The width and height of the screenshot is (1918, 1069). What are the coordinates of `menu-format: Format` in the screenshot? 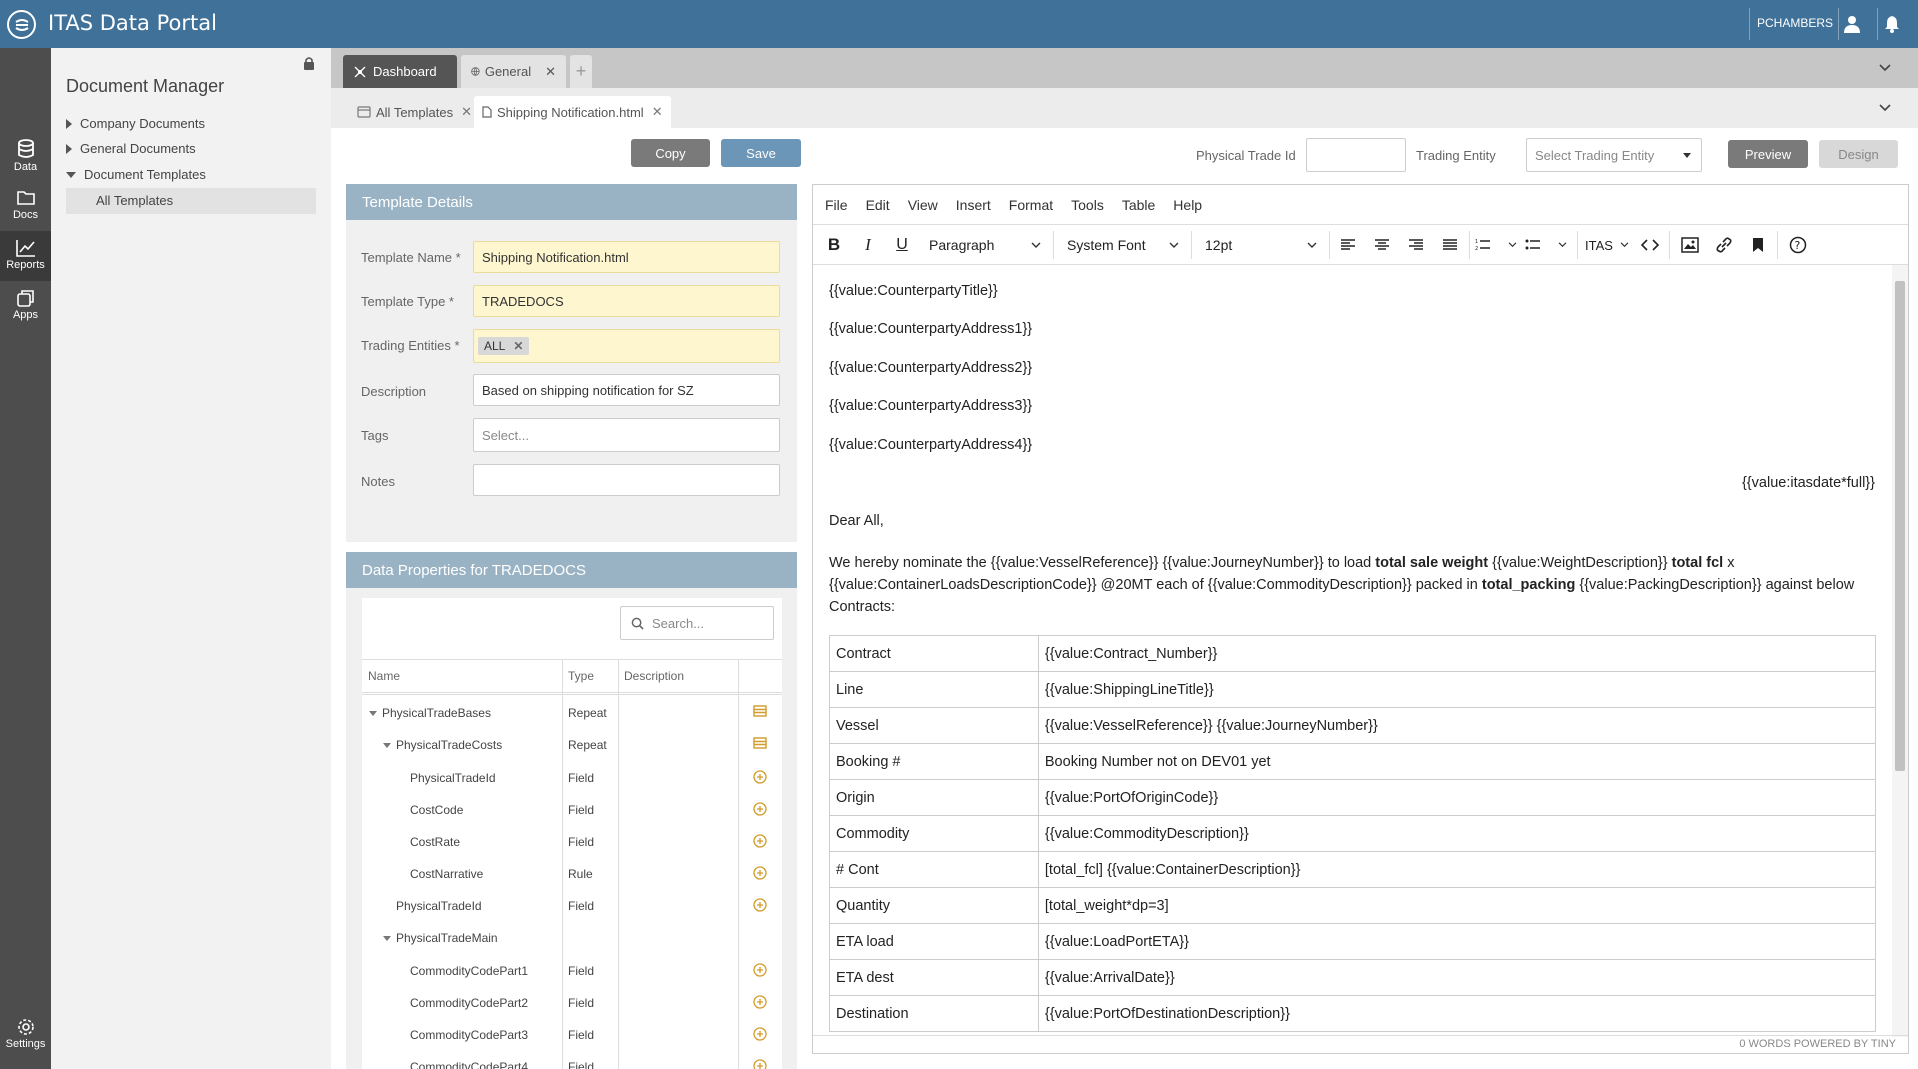 It's located at (1031, 205).